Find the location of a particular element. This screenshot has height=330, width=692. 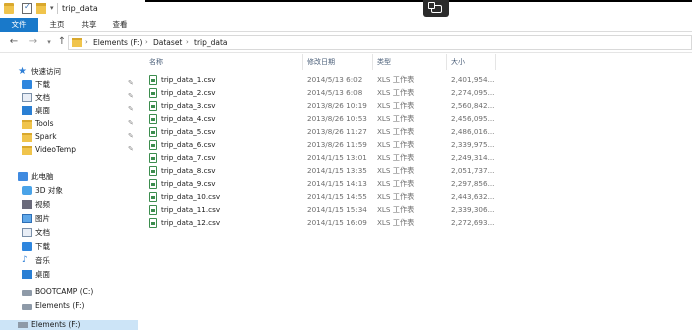

tab-share: 共享 is located at coordinates (89, 25).